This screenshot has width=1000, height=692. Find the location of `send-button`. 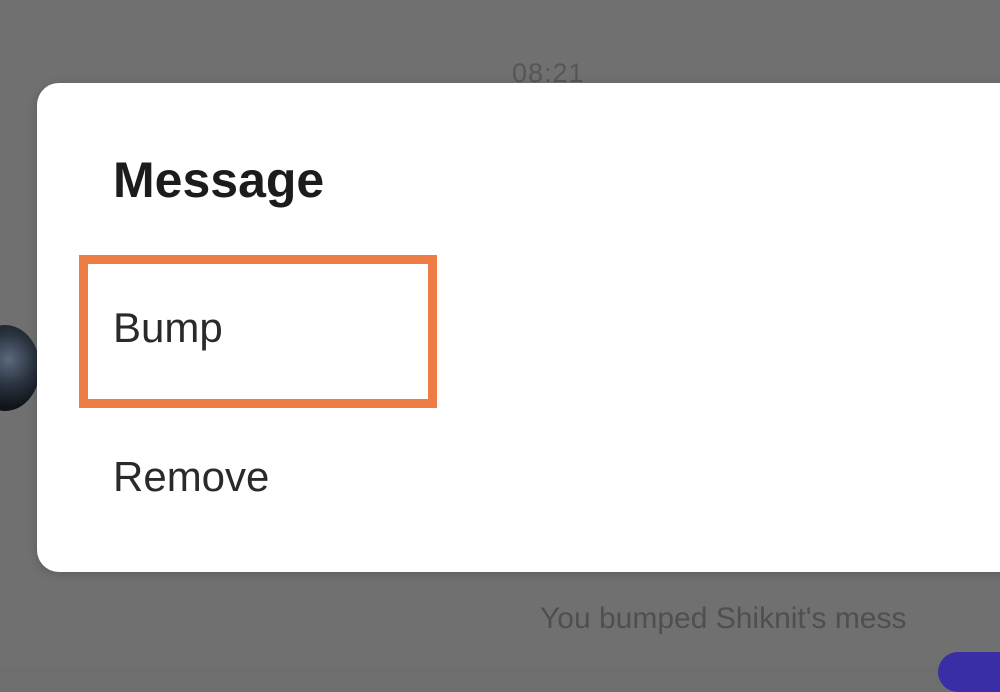

send-button is located at coordinates (969, 672).